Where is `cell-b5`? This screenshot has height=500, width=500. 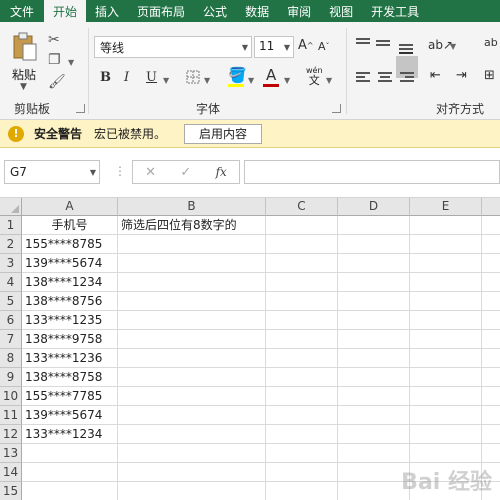 cell-b5 is located at coordinates (192, 301).